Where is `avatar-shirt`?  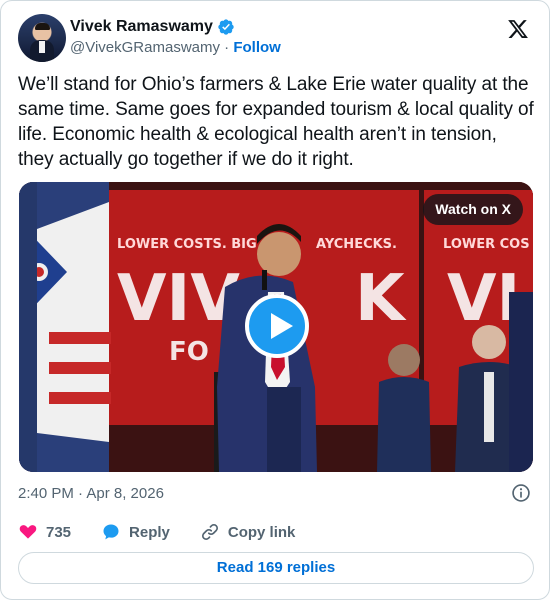
avatar-shirt is located at coordinates (42, 47).